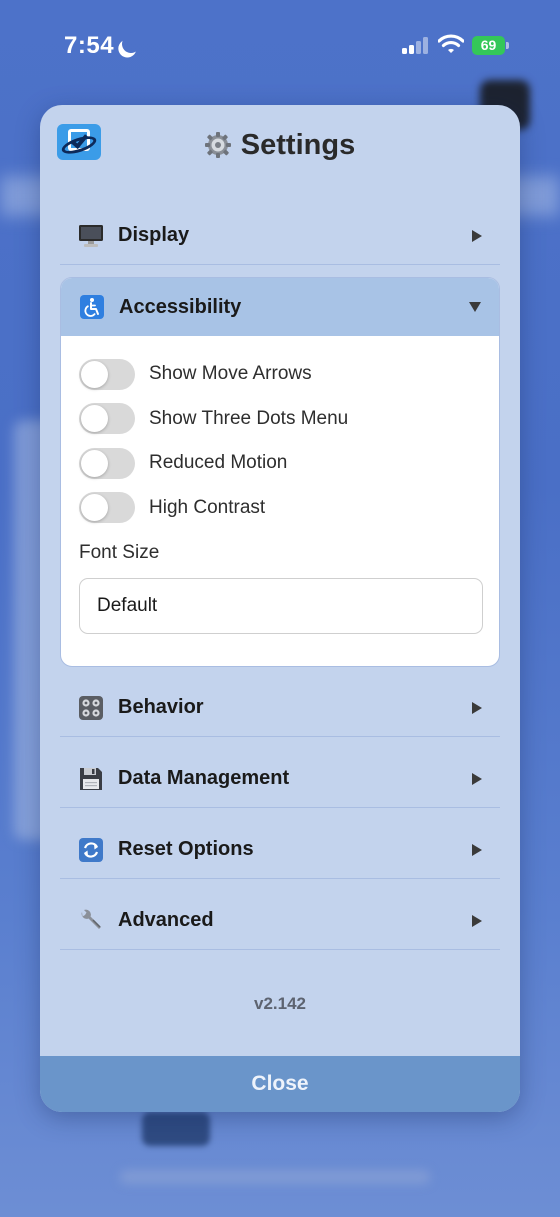  Describe the element at coordinates (275, 1177) in the screenshot. I see `background-blur-footer` at that location.